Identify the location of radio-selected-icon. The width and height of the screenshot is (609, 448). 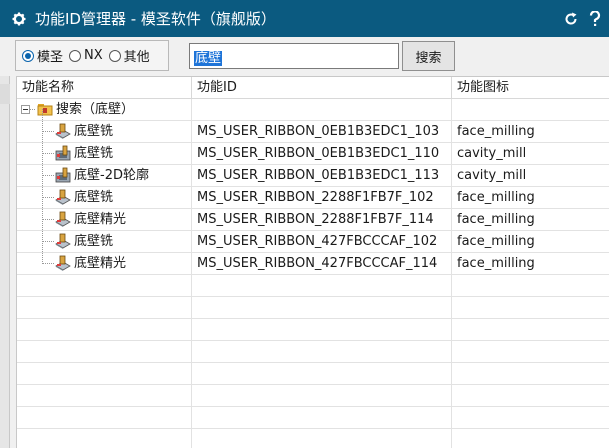
(28, 55).